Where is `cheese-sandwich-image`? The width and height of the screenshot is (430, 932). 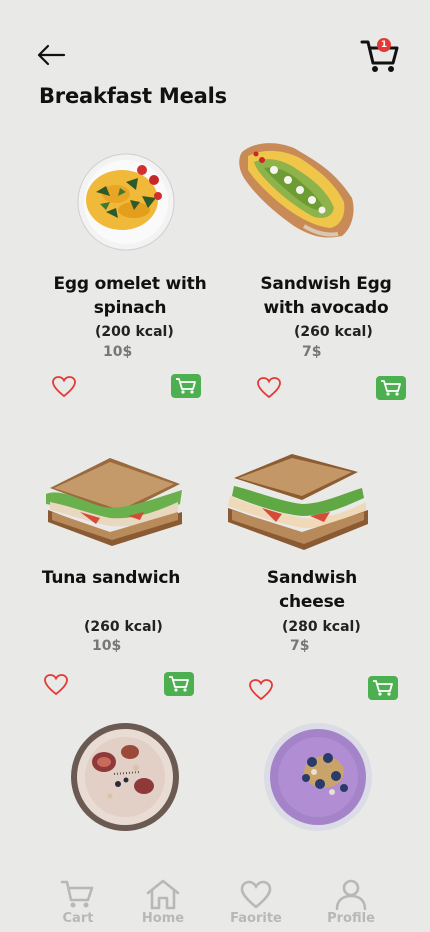 cheese-sandwich-image is located at coordinates (298, 502).